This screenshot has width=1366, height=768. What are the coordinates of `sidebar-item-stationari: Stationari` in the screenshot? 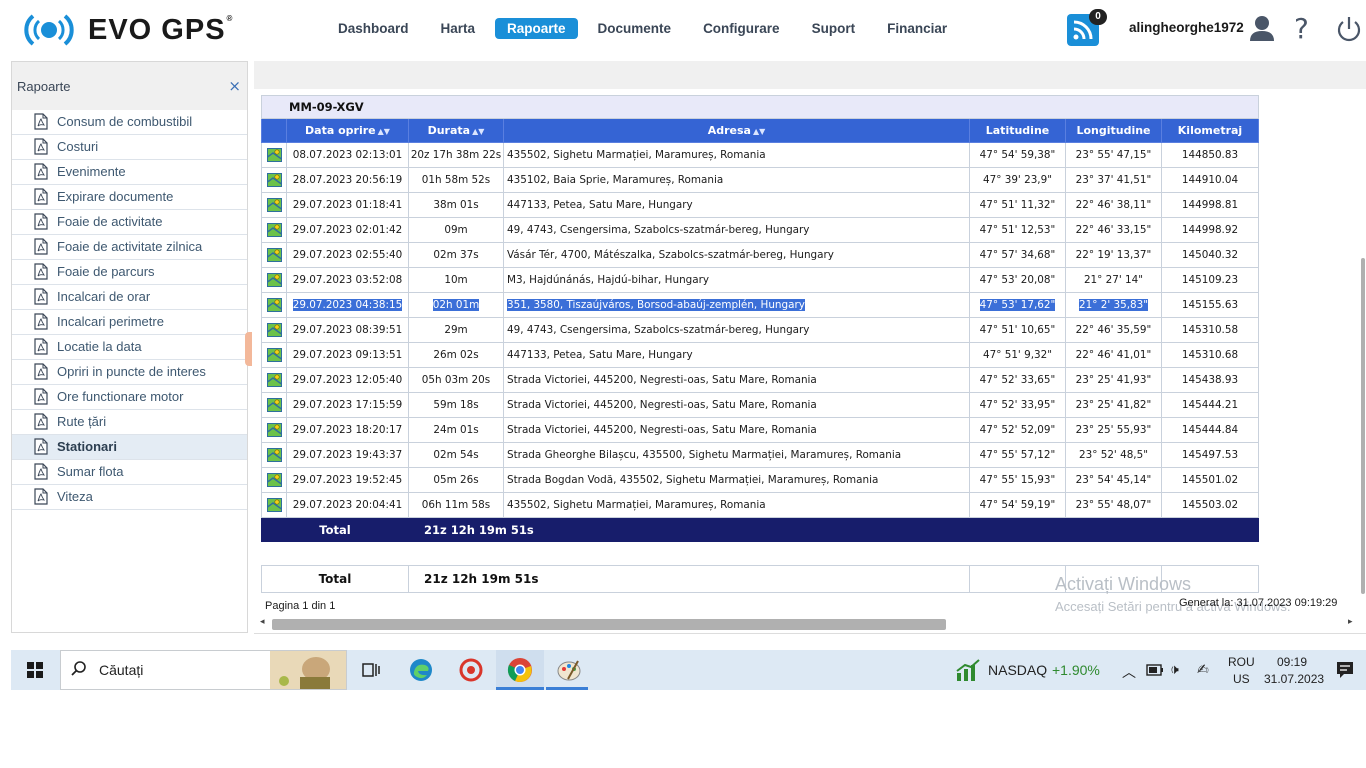 It's located at (129, 447).